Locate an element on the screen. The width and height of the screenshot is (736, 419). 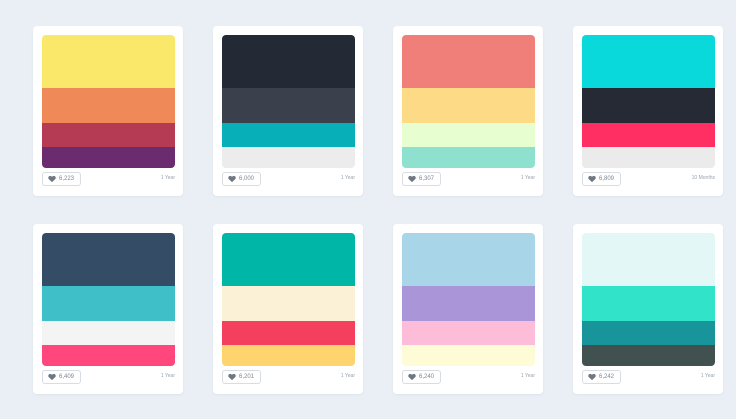
like-button: 6,809 is located at coordinates (602, 179).